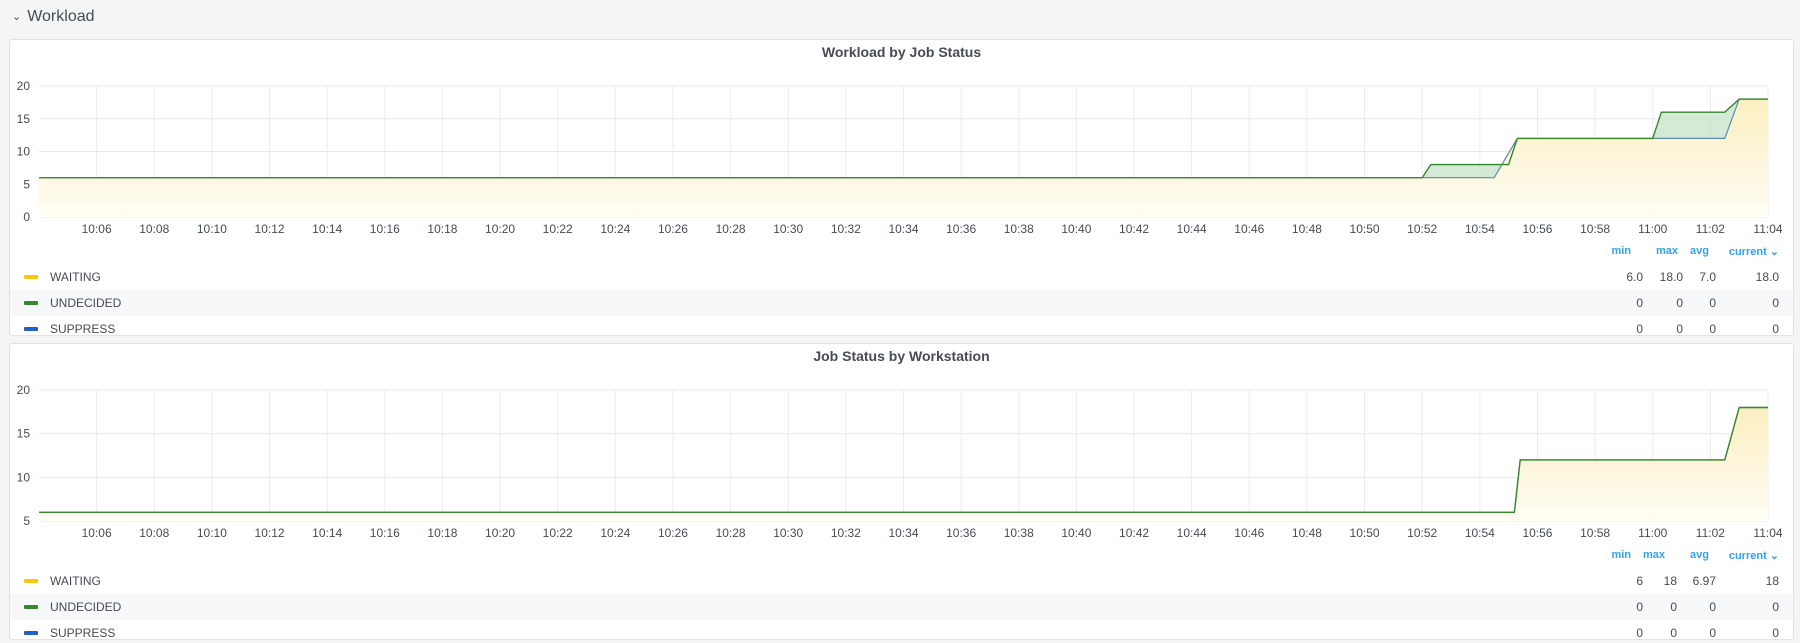 Image resolution: width=1800 pixels, height=643 pixels. I want to click on legend-avg: 7.0, so click(1707, 277).